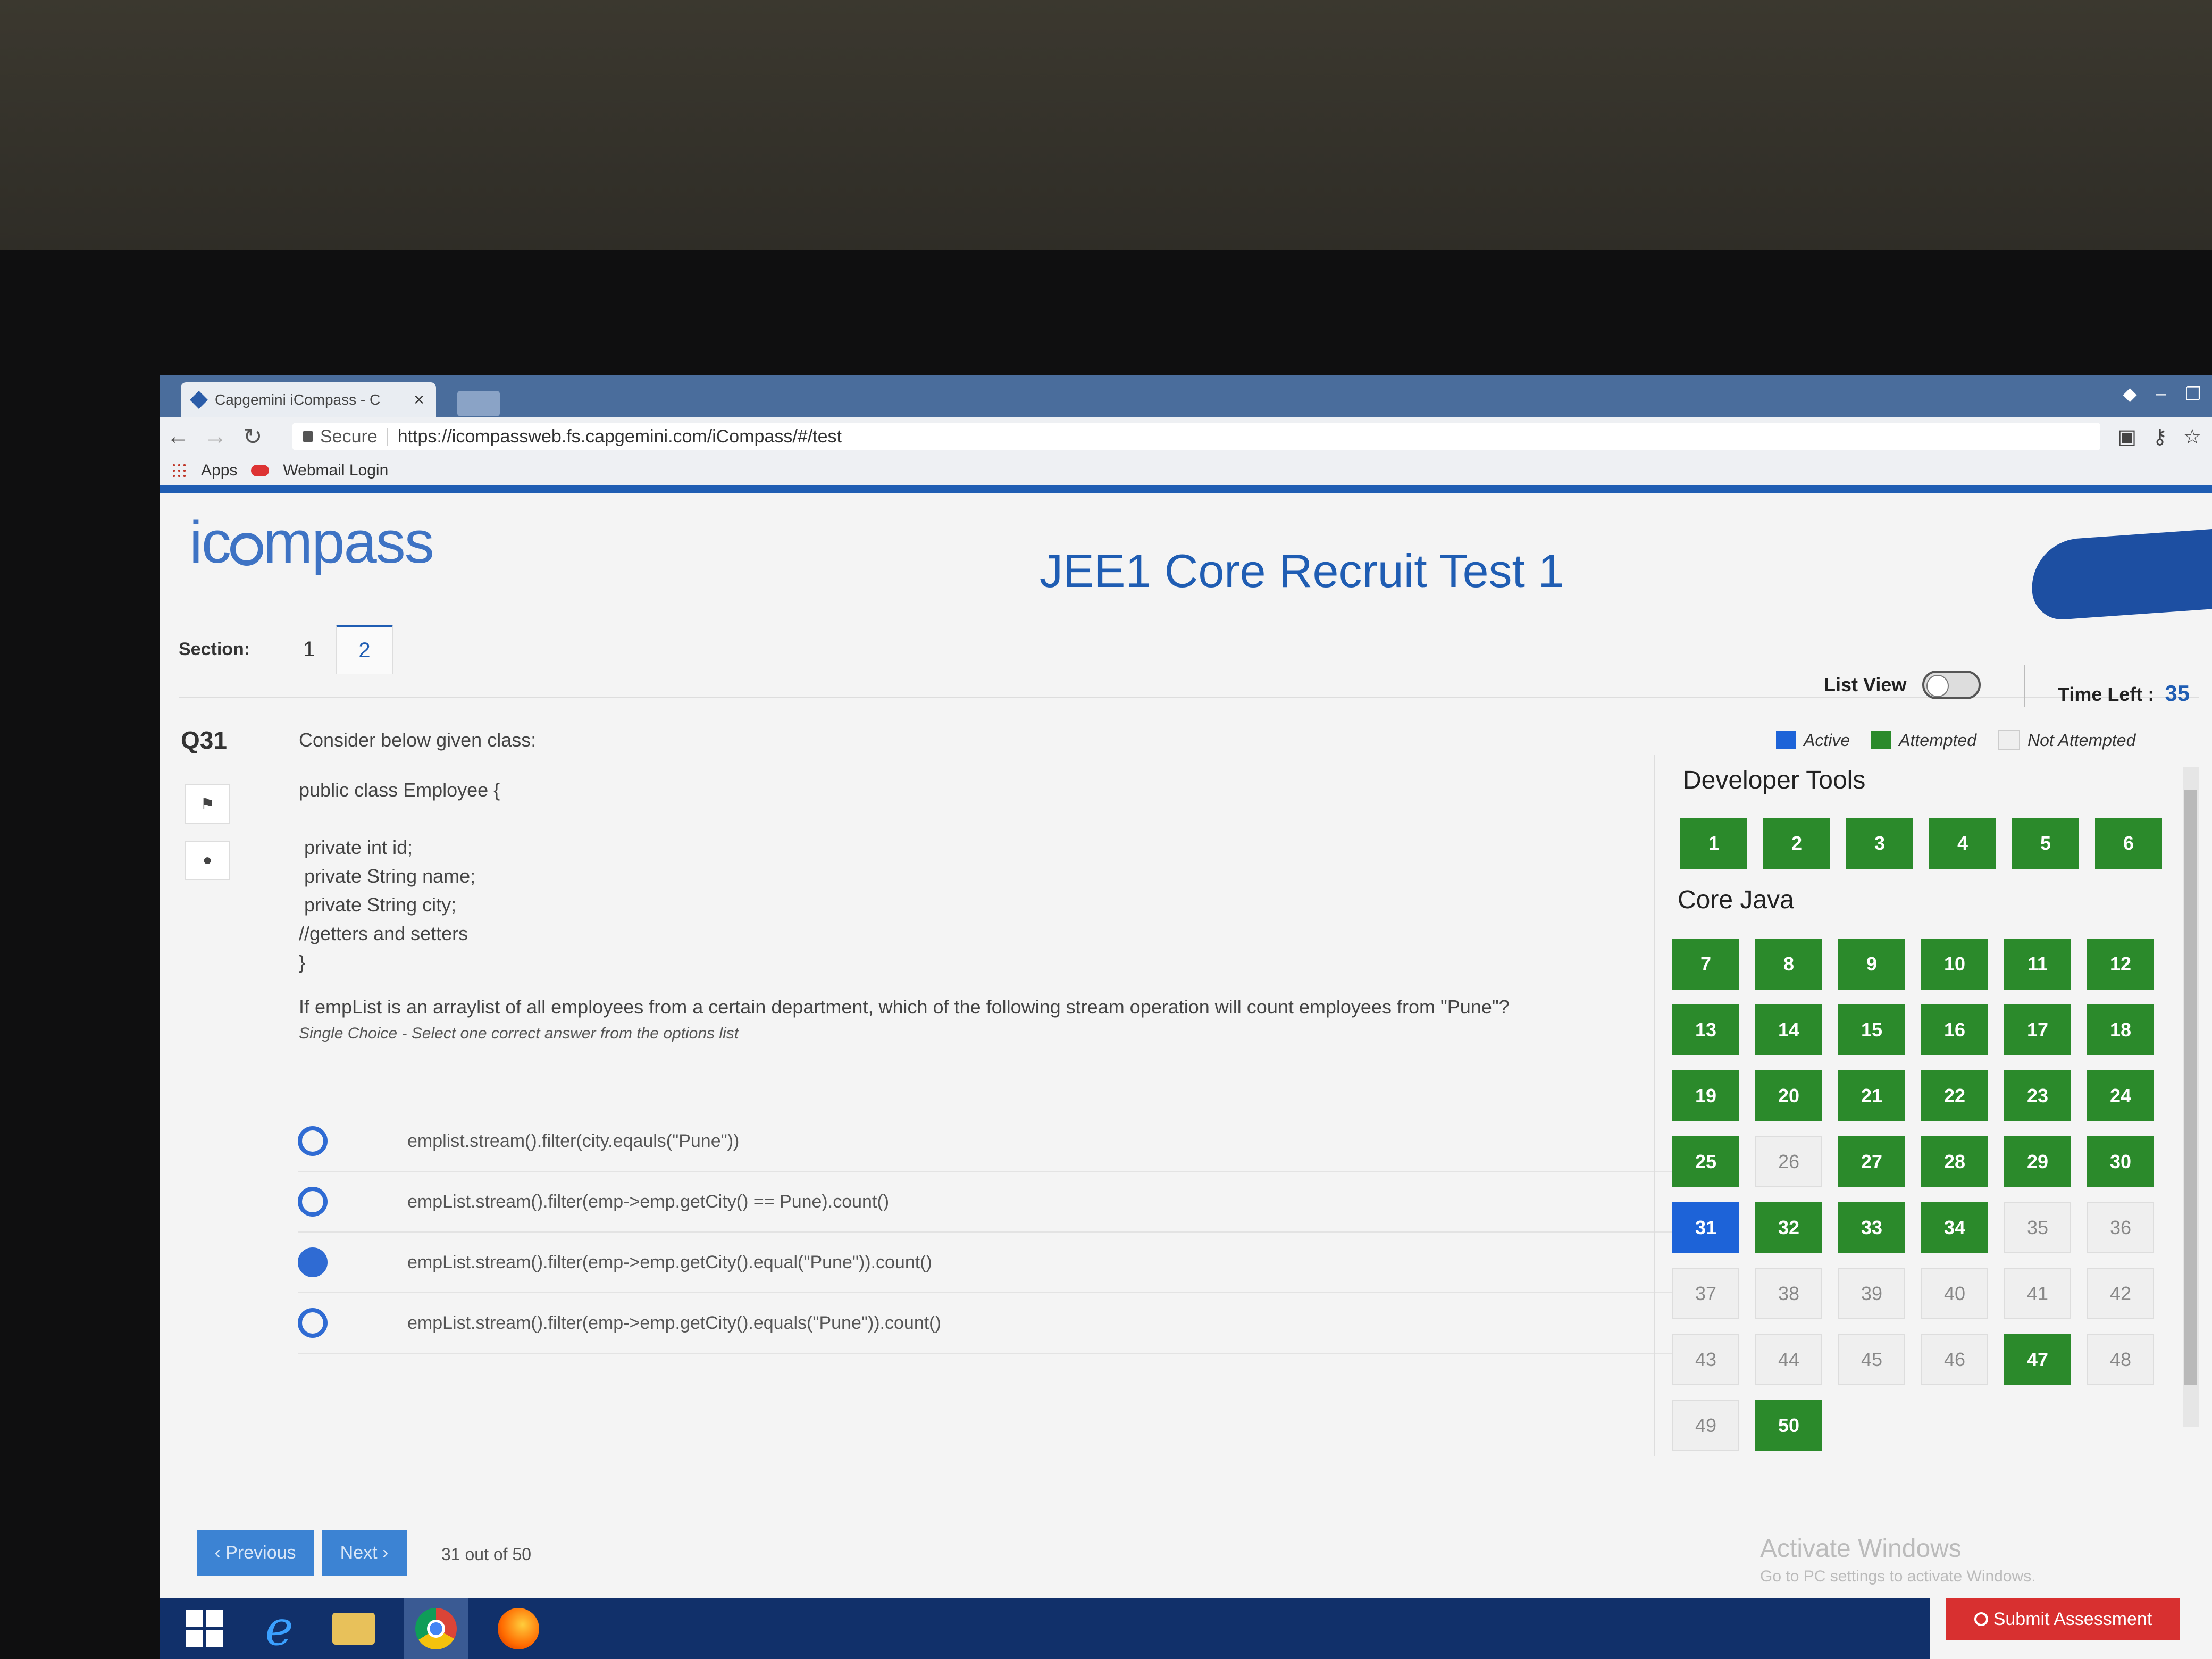 The image size is (2212, 1659). Describe the element at coordinates (1788, 1359) in the screenshot. I see `question-button-44: 44` at that location.